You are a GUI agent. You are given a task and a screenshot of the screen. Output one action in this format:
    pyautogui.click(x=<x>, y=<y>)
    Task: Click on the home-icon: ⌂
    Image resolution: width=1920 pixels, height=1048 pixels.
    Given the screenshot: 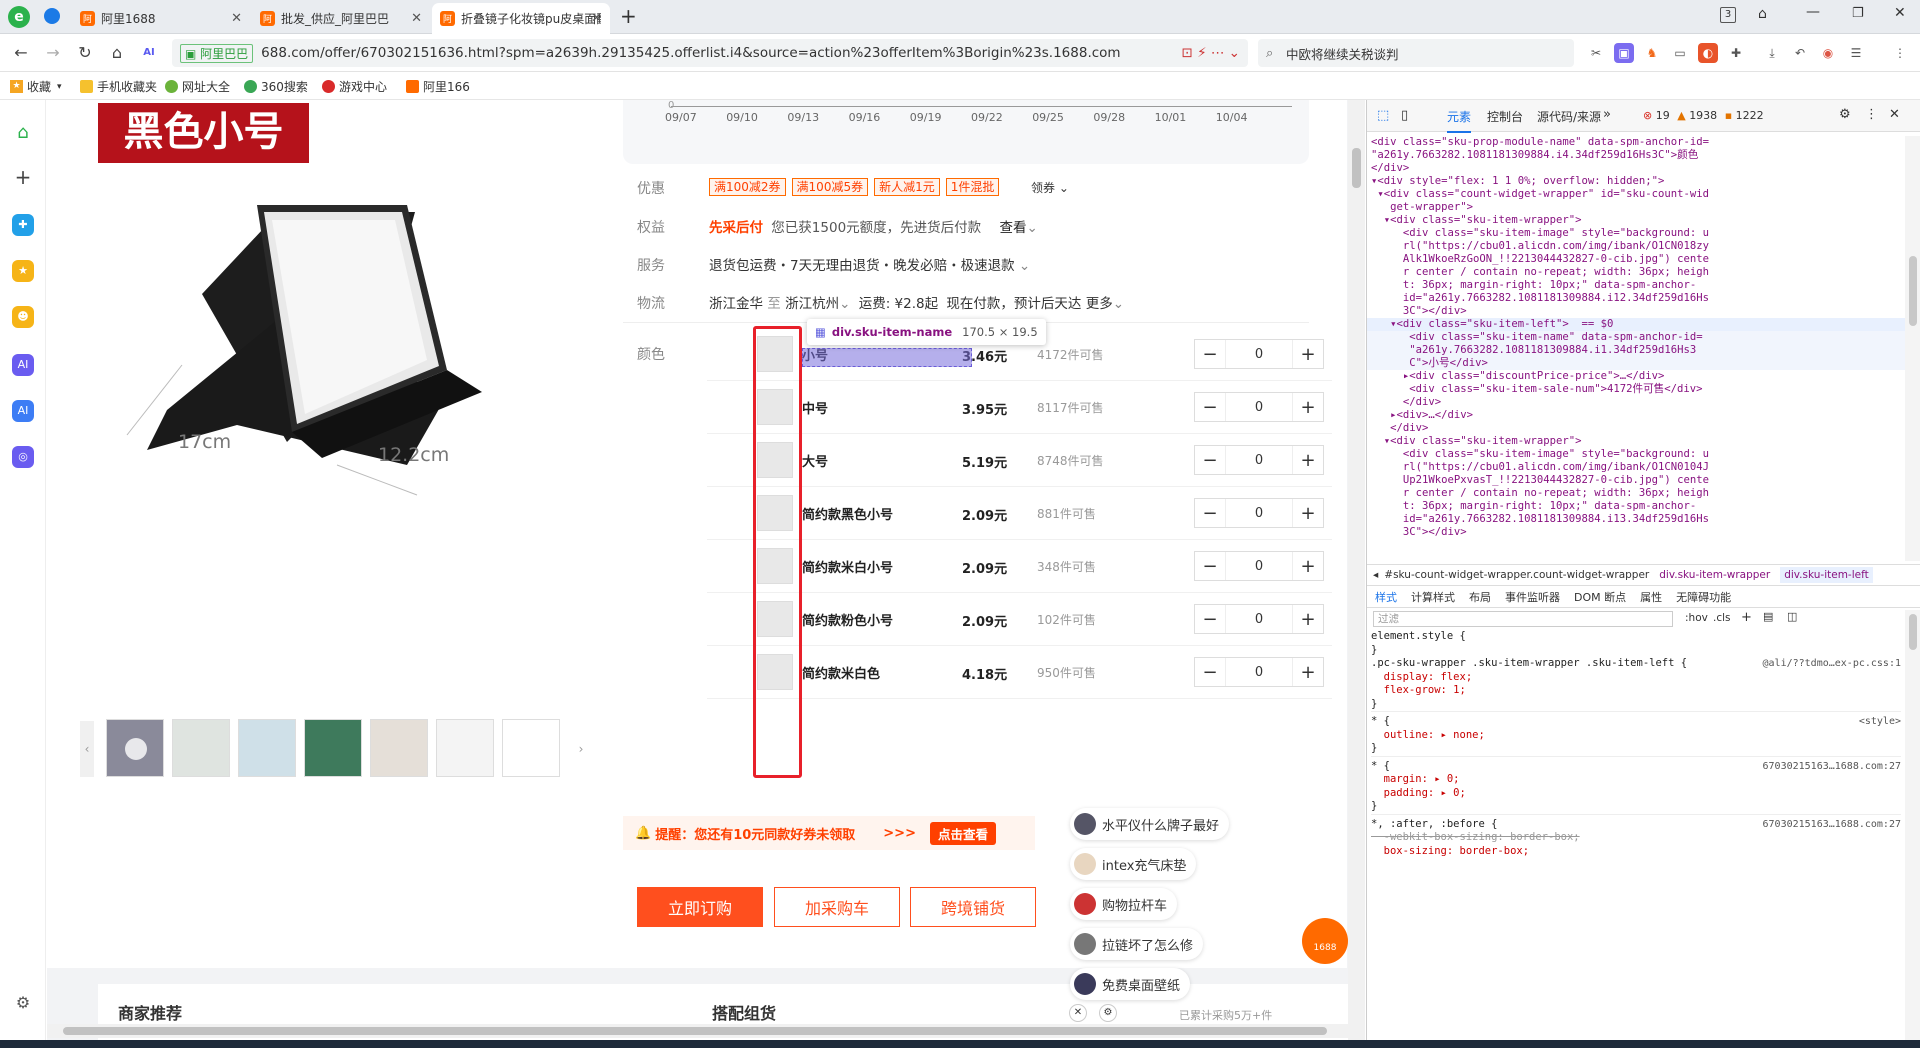 What is the action you would take?
    pyautogui.click(x=23, y=133)
    